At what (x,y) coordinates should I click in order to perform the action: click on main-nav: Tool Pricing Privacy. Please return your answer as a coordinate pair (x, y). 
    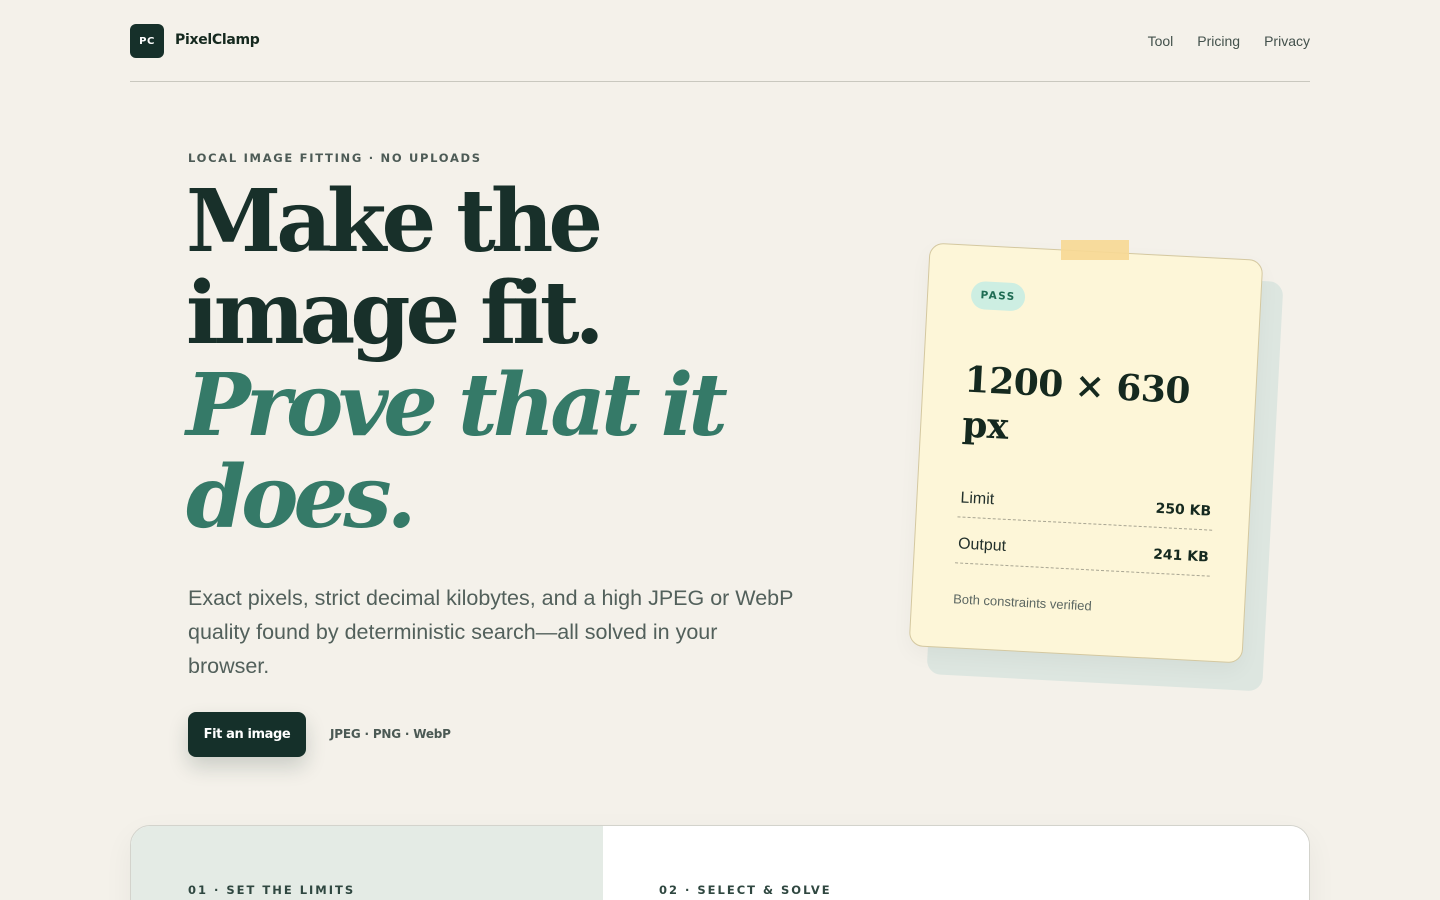
    Looking at the image, I should click on (1229, 41).